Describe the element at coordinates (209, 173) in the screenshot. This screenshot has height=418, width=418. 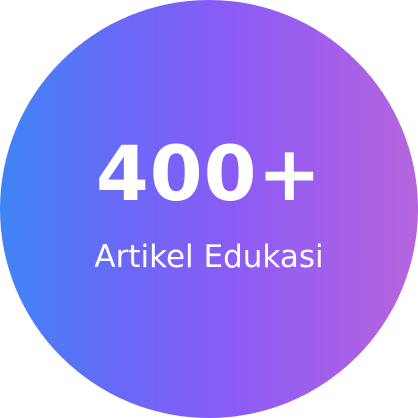
I see `stat-number: 400+` at that location.